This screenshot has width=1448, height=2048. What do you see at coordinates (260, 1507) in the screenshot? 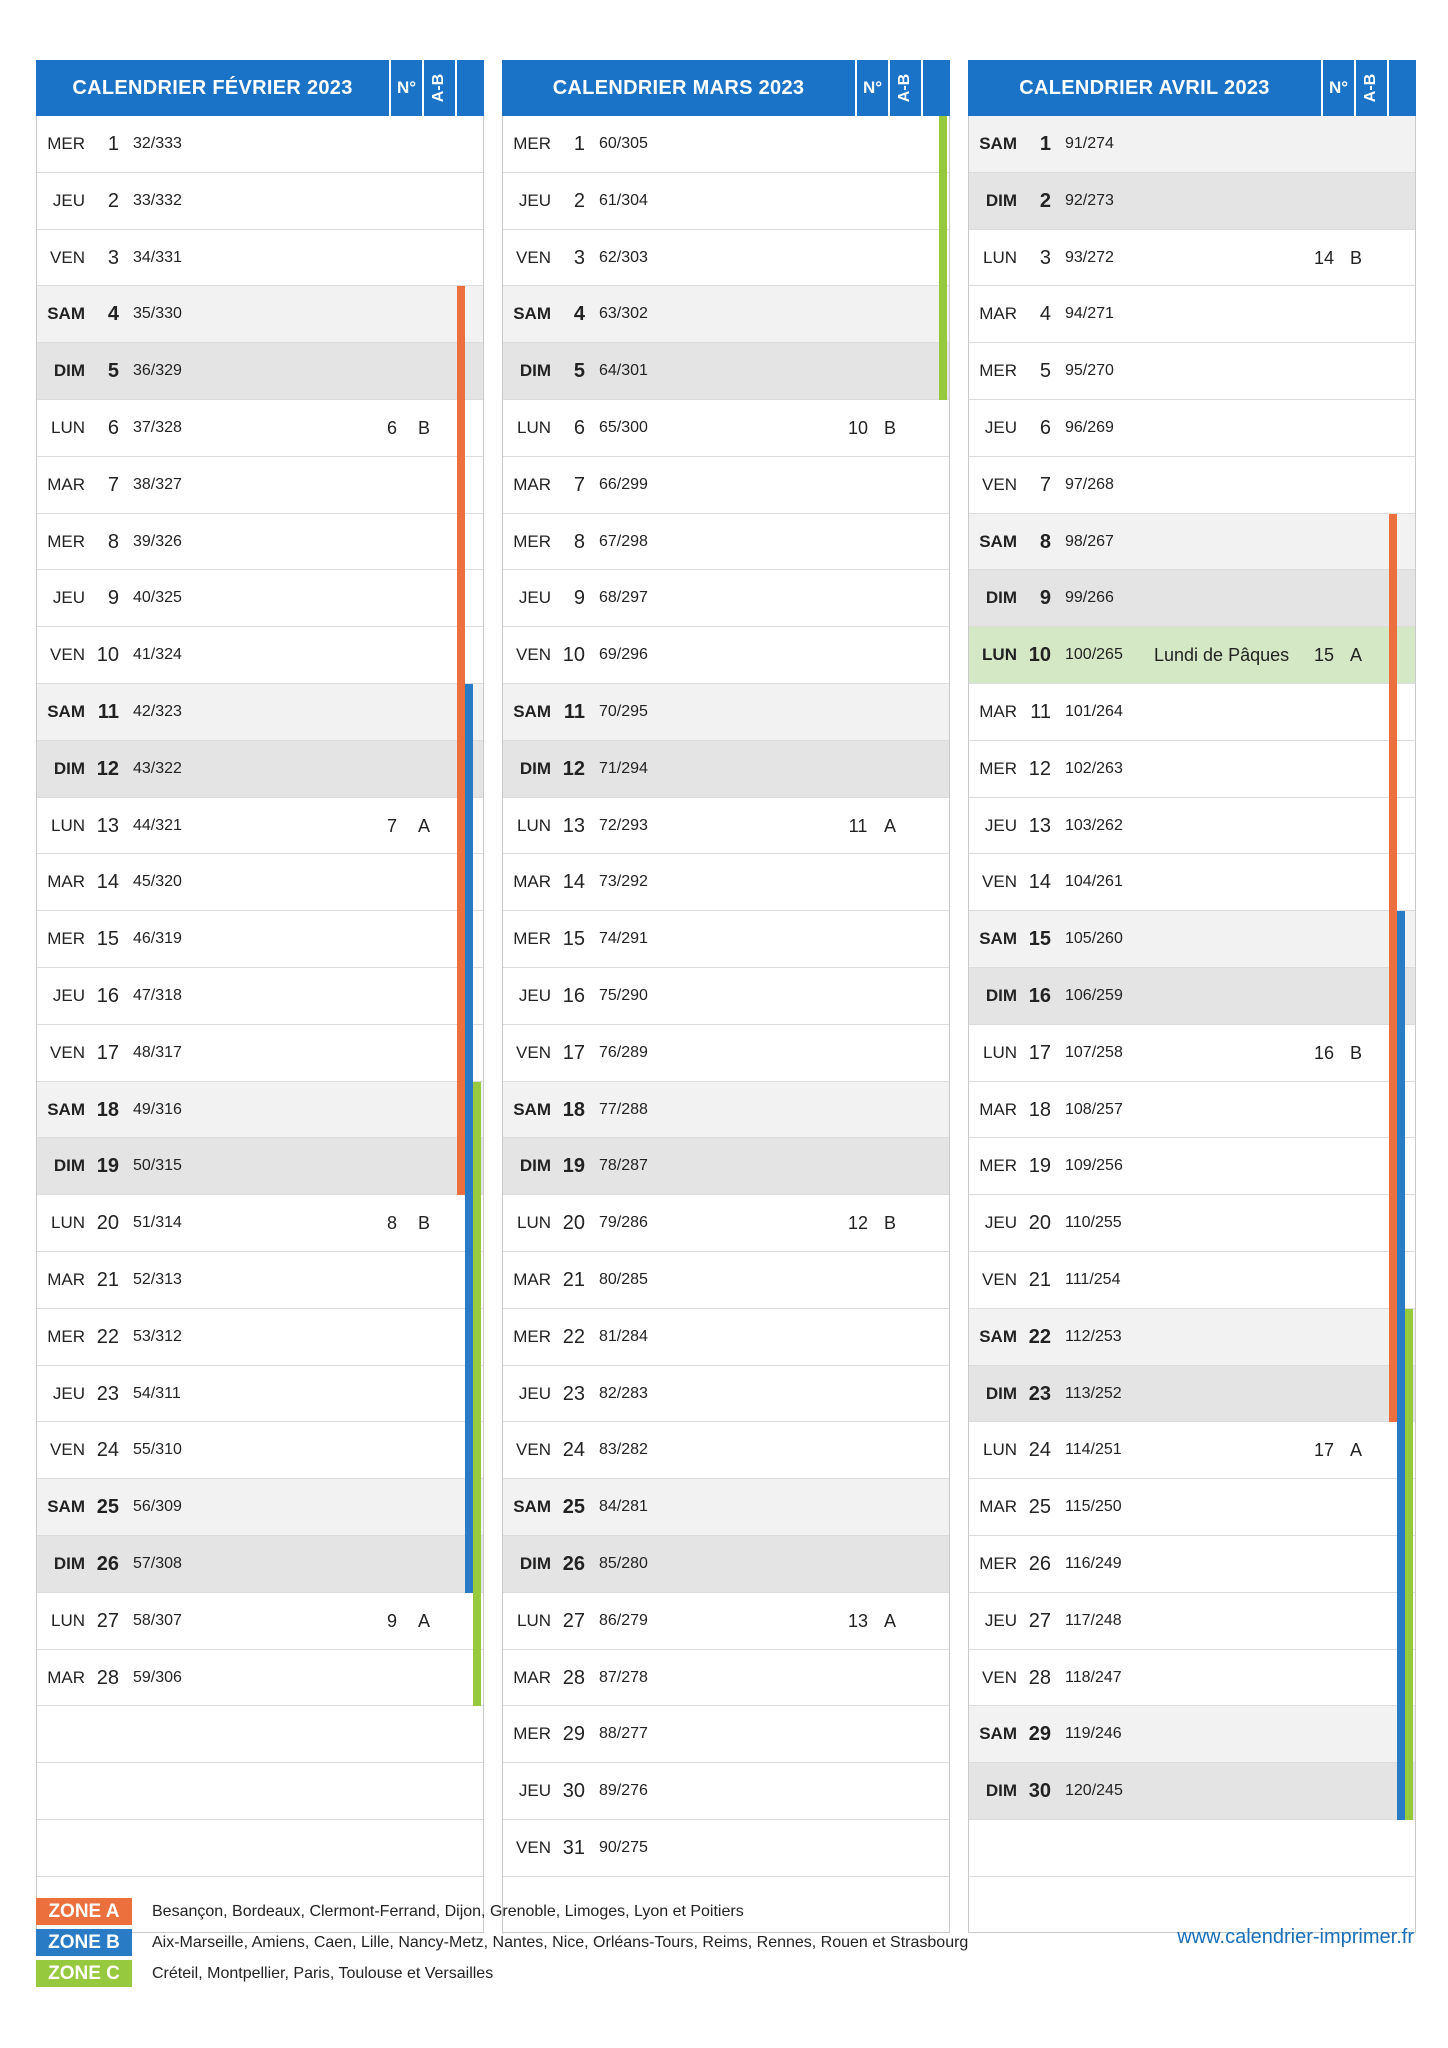
I see `day-row: SAM 25 56/309` at bounding box center [260, 1507].